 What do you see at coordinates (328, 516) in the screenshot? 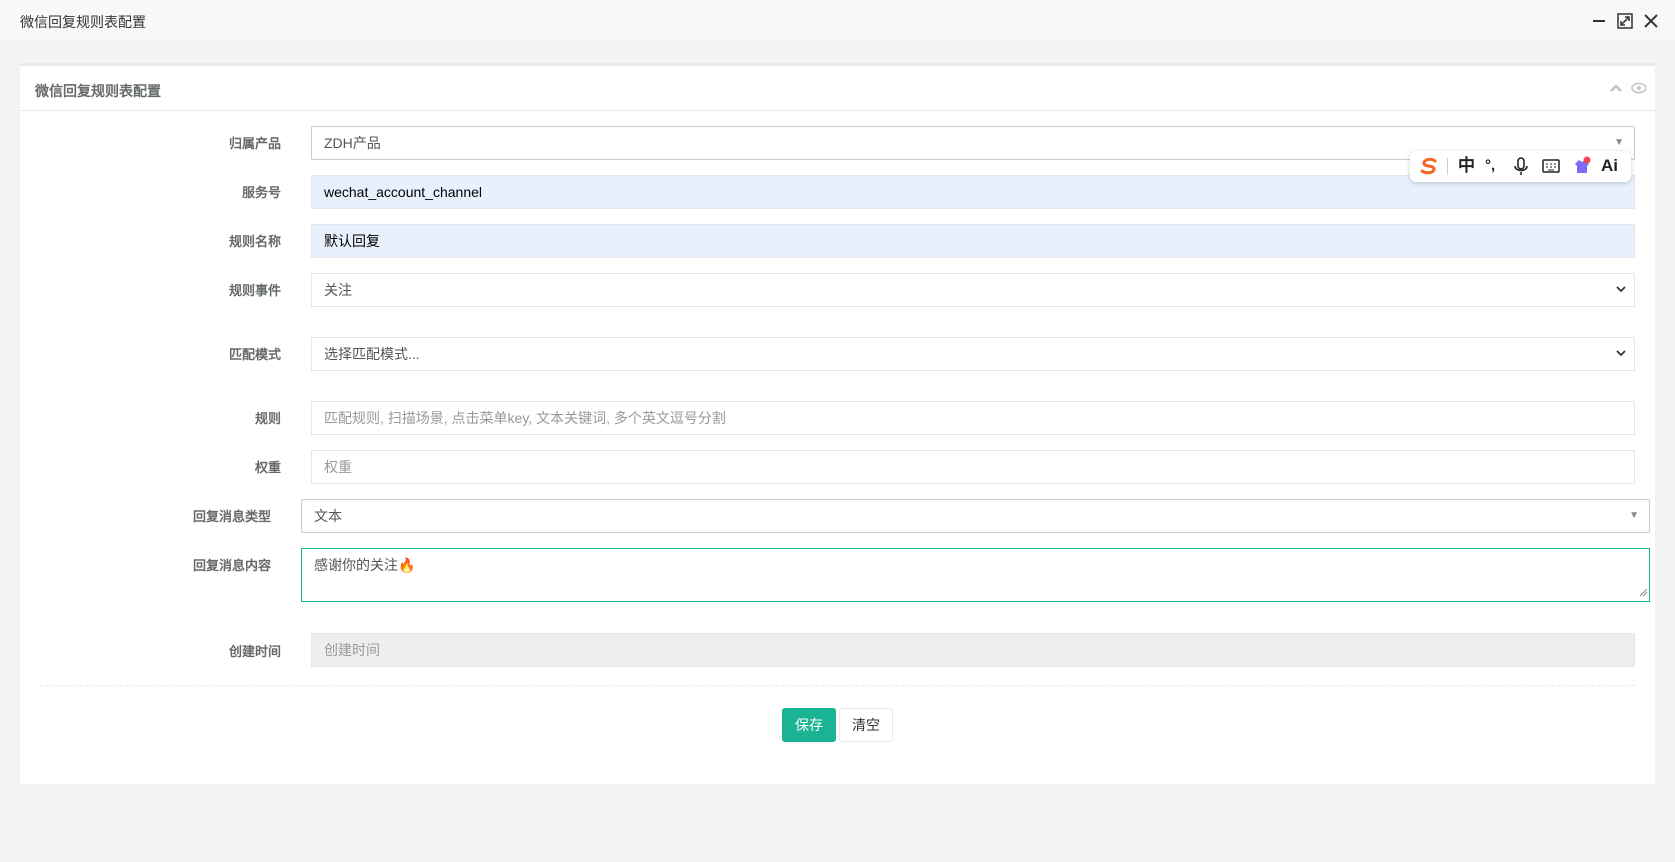
I see `reply-type-value: 文本` at bounding box center [328, 516].